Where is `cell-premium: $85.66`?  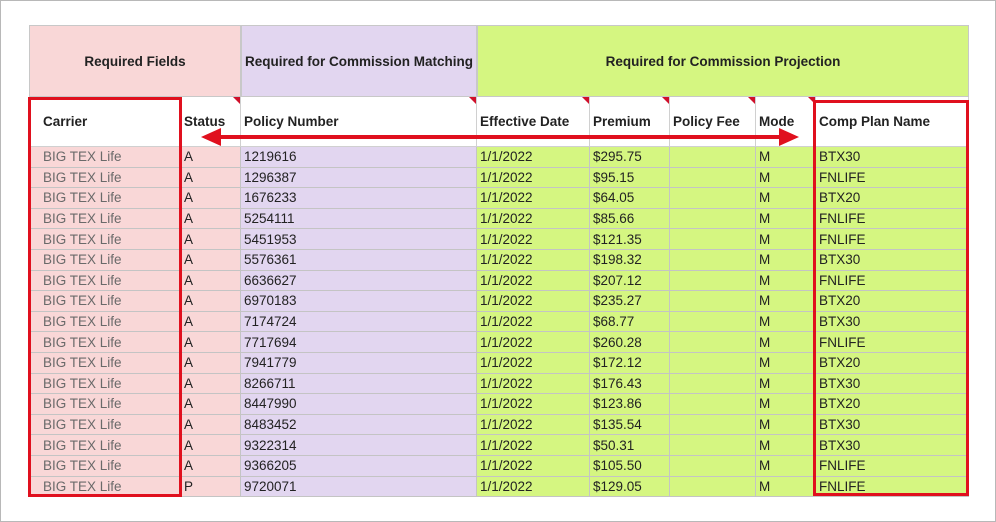 cell-premium: $85.66 is located at coordinates (630, 219).